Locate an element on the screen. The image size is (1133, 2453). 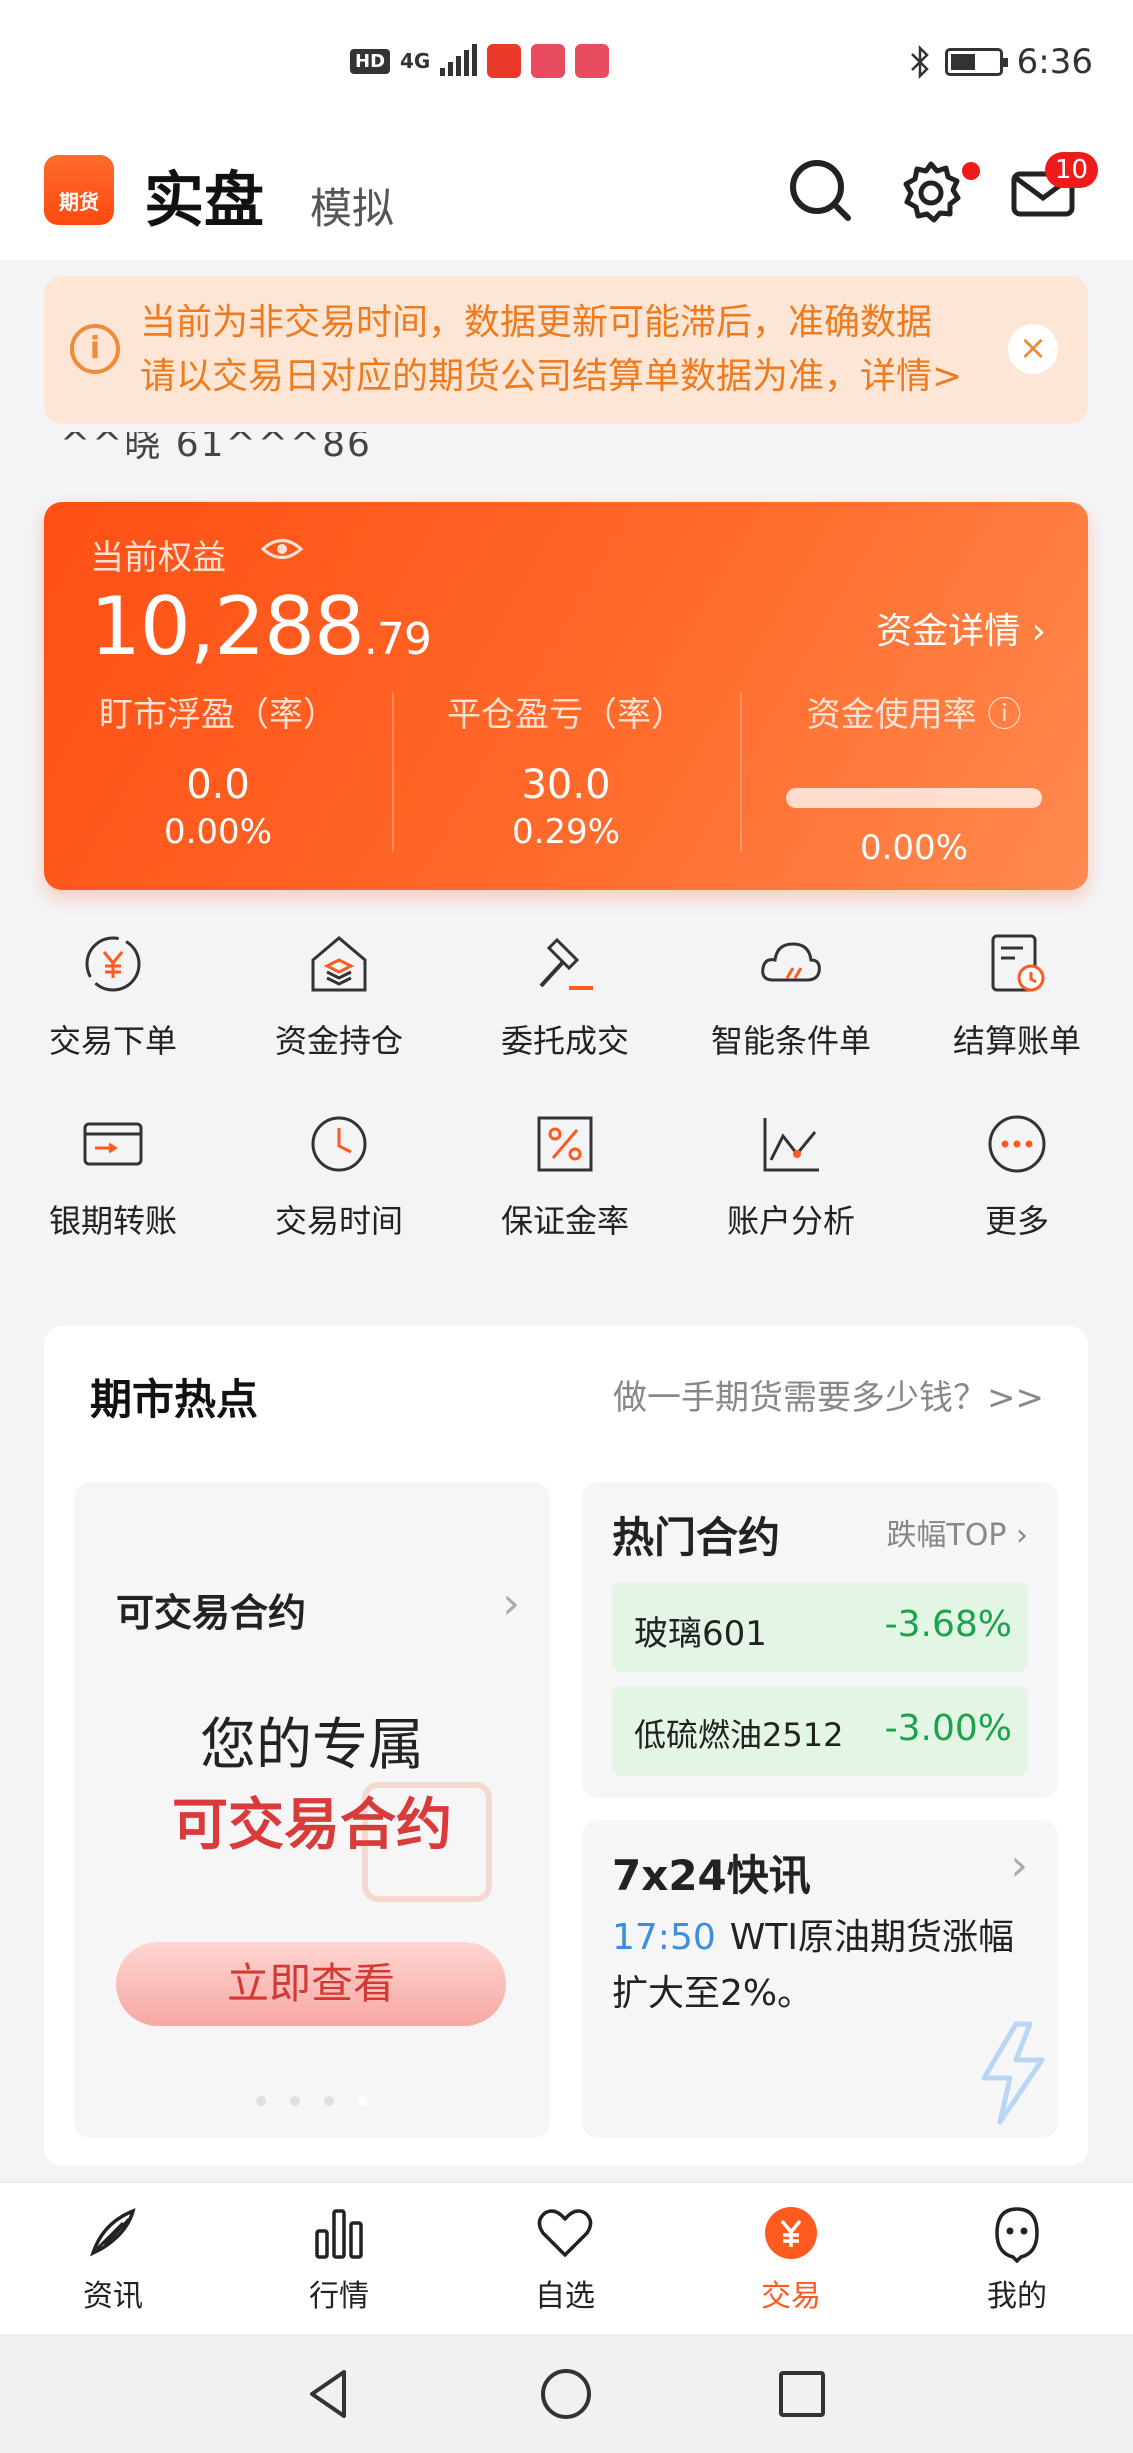
news-feather-icon is located at coordinates (113, 2232).